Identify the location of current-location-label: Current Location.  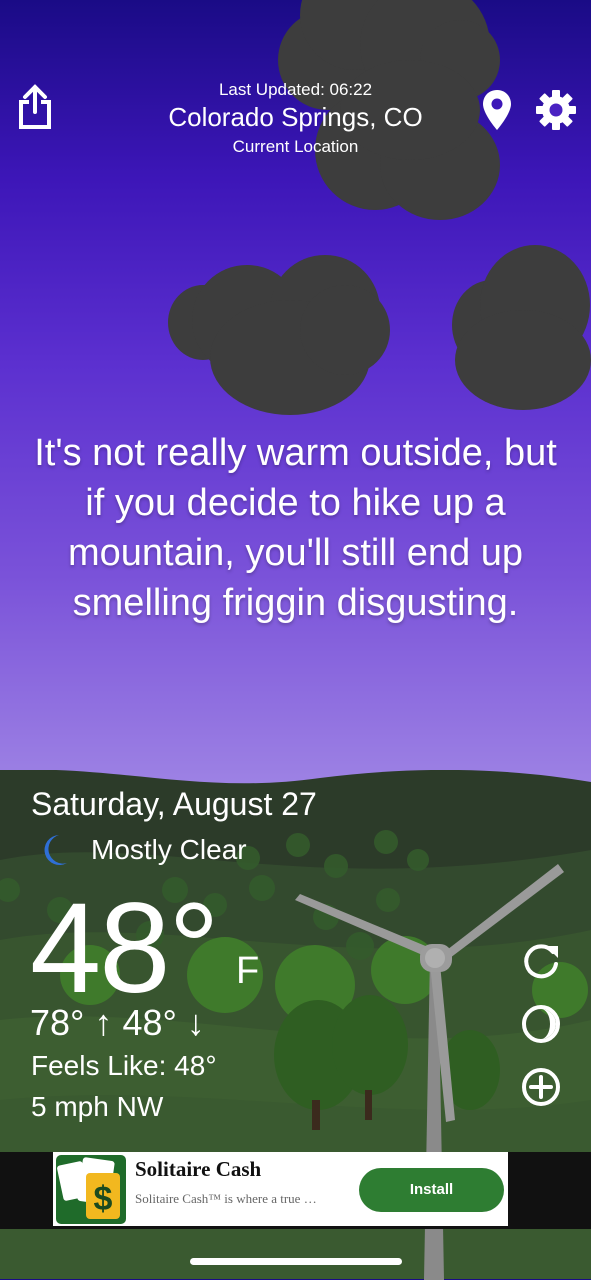
(295, 146).